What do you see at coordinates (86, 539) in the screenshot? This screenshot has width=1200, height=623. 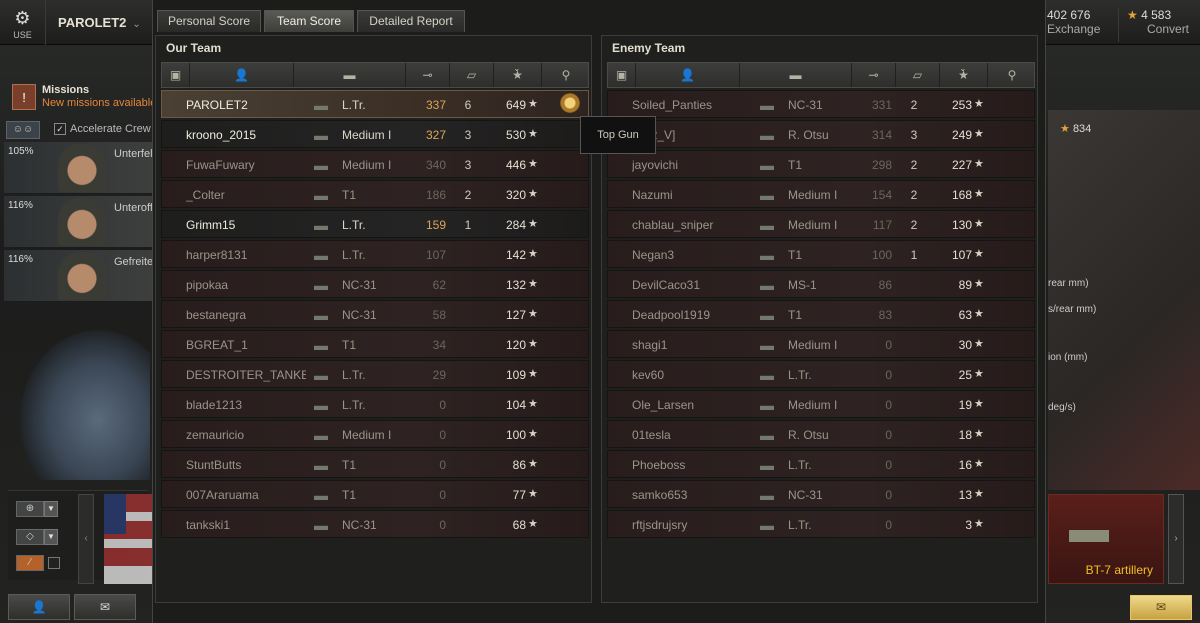 I see `carousel-left-arrow: ‹` at bounding box center [86, 539].